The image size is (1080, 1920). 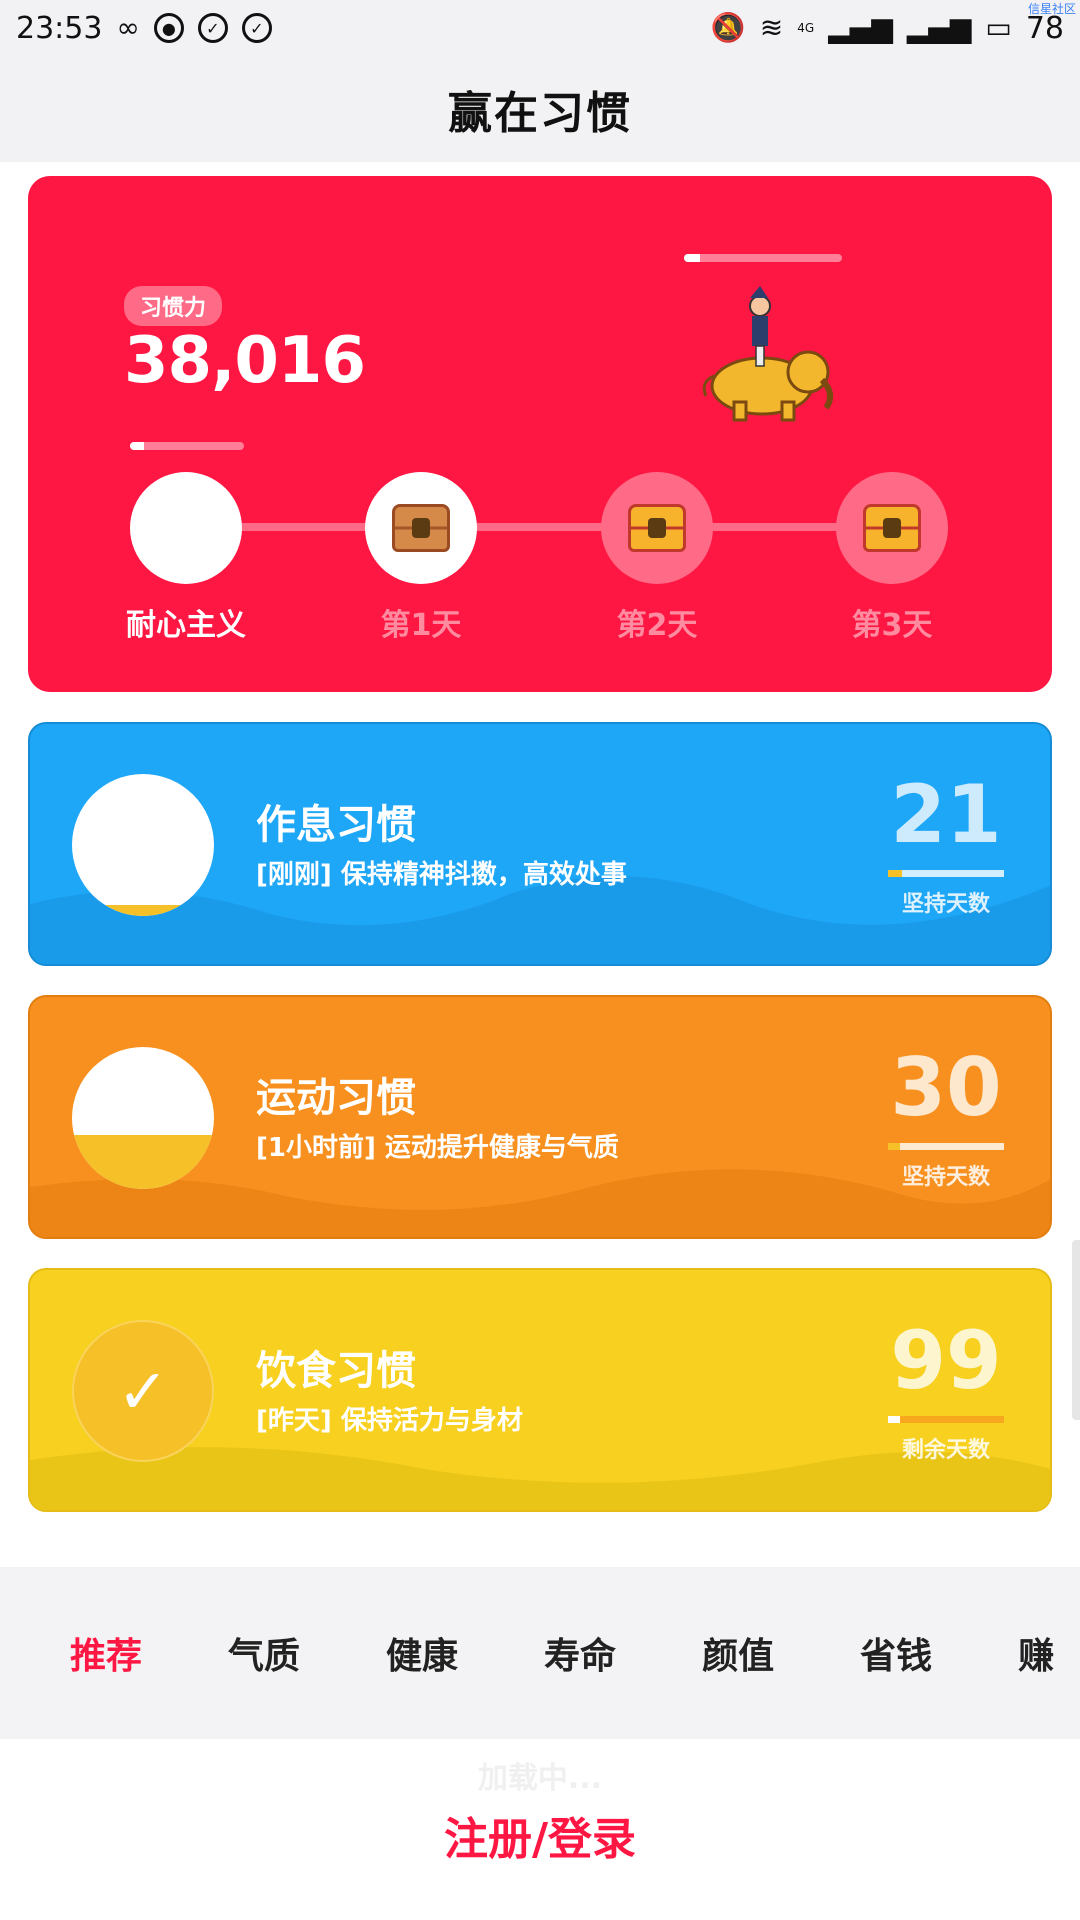 What do you see at coordinates (1036, 1653) in the screenshot?
I see `tab-earn: 赚` at bounding box center [1036, 1653].